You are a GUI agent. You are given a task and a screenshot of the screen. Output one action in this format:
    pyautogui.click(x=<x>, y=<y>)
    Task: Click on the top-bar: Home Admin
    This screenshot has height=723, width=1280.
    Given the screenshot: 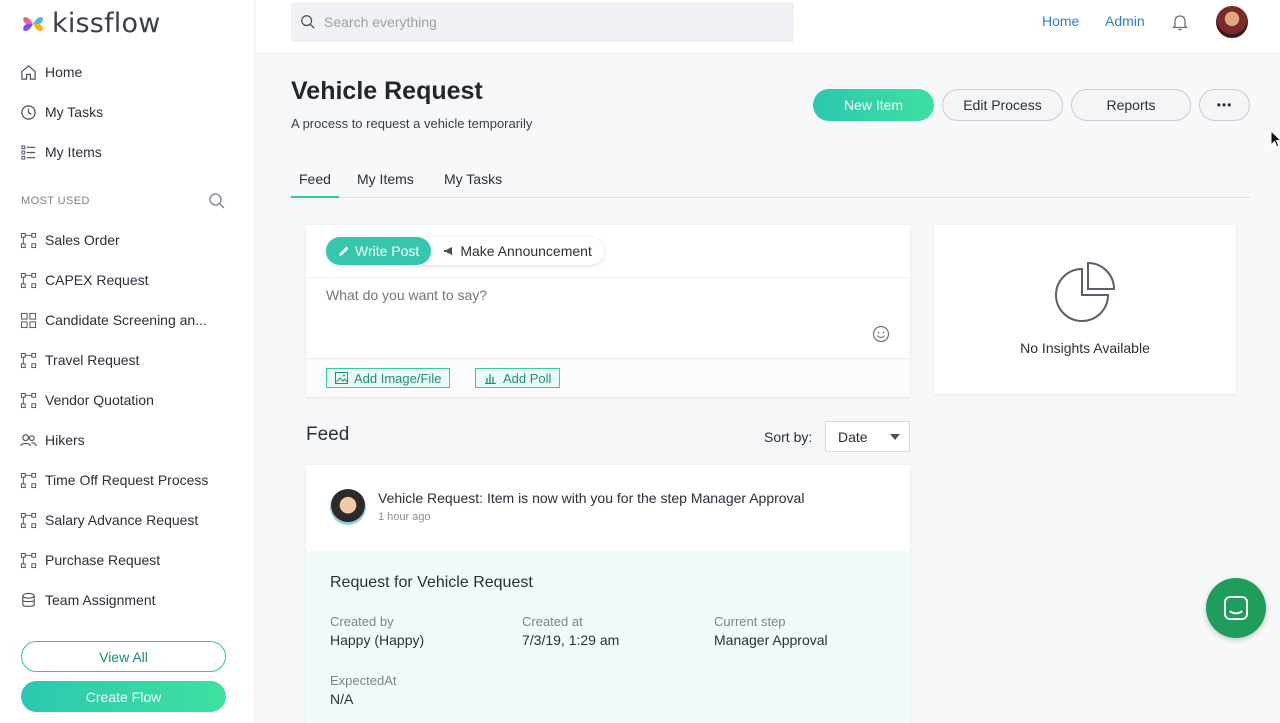 What is the action you would take?
    pyautogui.click(x=768, y=26)
    